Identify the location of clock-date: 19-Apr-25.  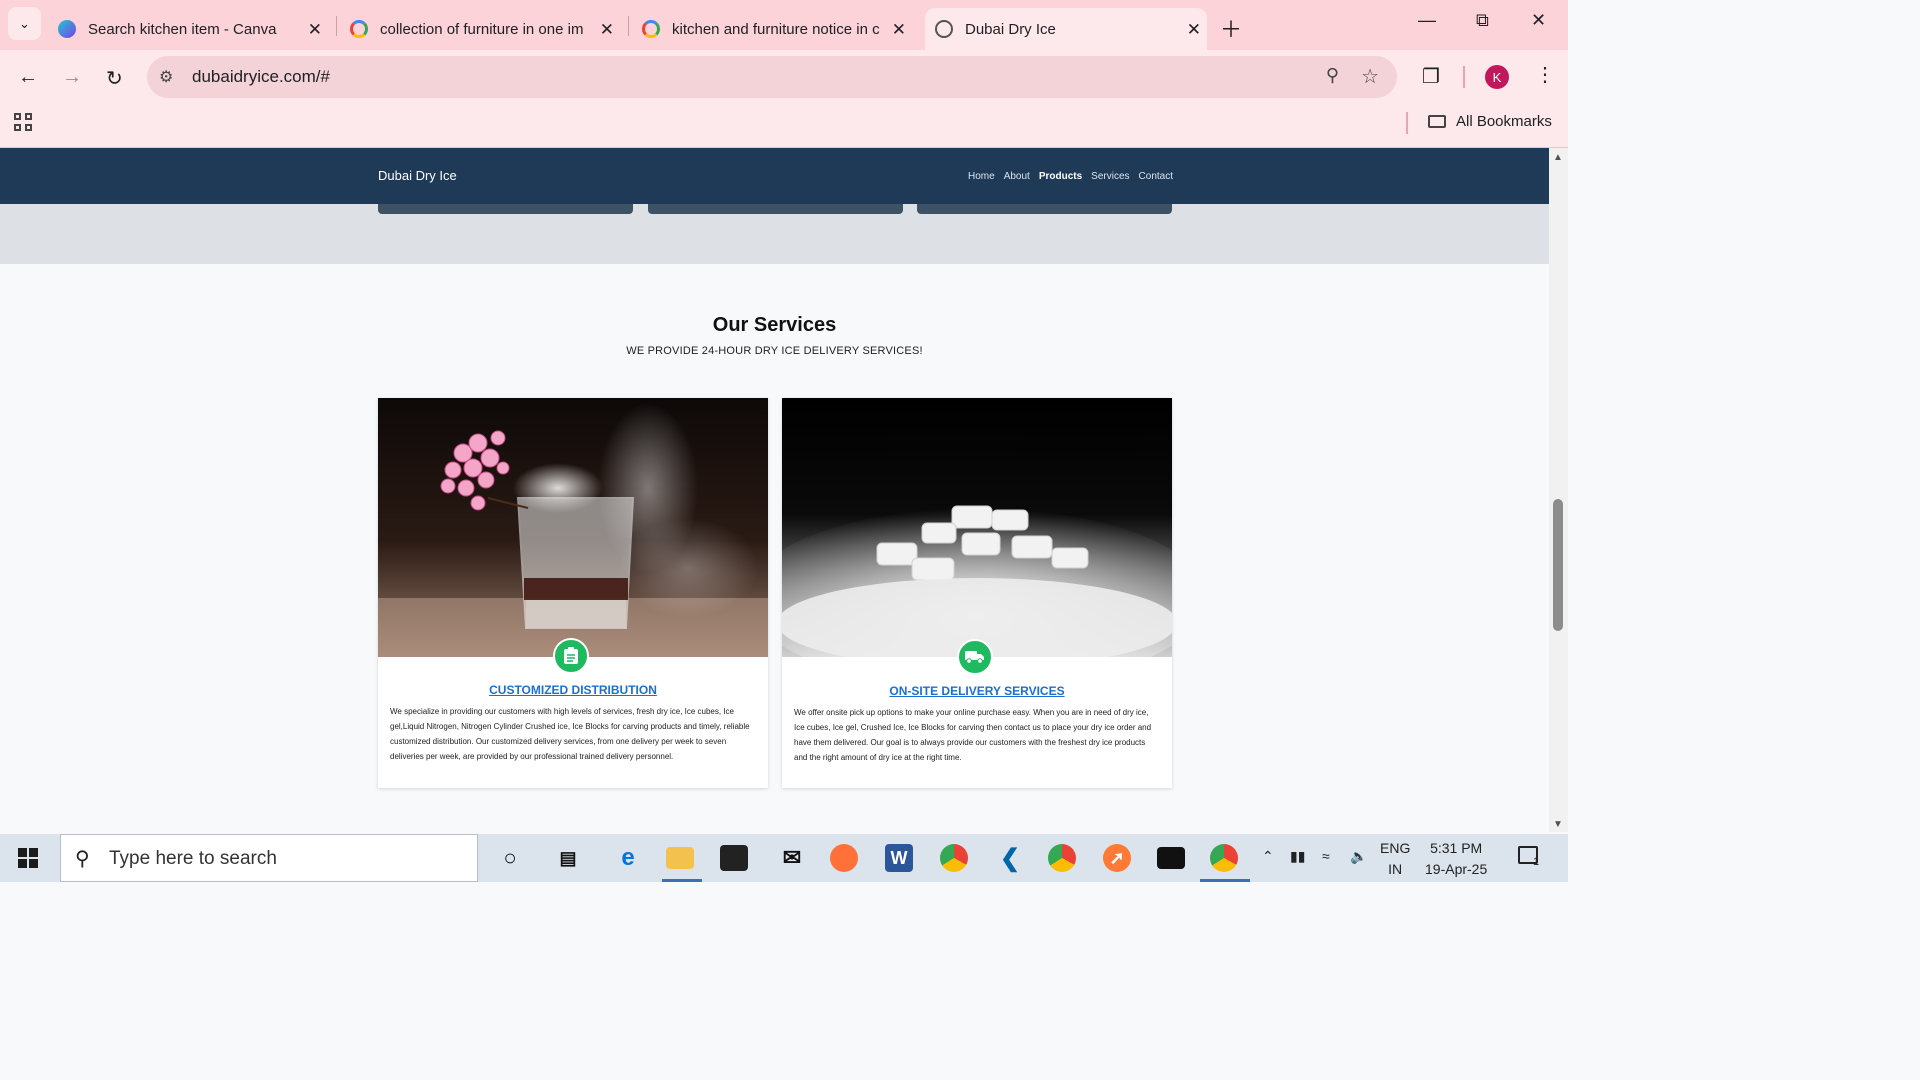
(1456, 869).